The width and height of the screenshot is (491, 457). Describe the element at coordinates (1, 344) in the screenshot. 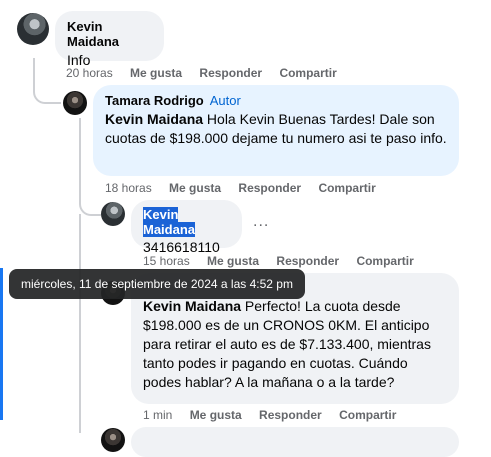

I see `focus-indicator` at that location.